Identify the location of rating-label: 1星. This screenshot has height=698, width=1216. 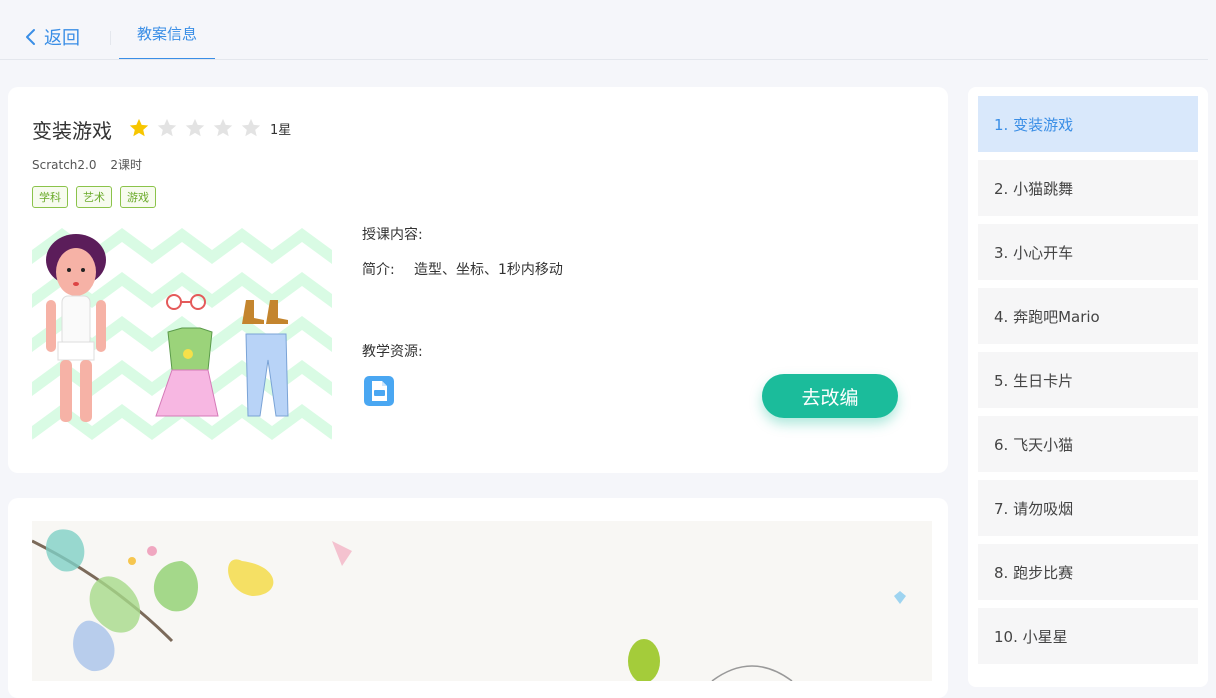
(281, 130).